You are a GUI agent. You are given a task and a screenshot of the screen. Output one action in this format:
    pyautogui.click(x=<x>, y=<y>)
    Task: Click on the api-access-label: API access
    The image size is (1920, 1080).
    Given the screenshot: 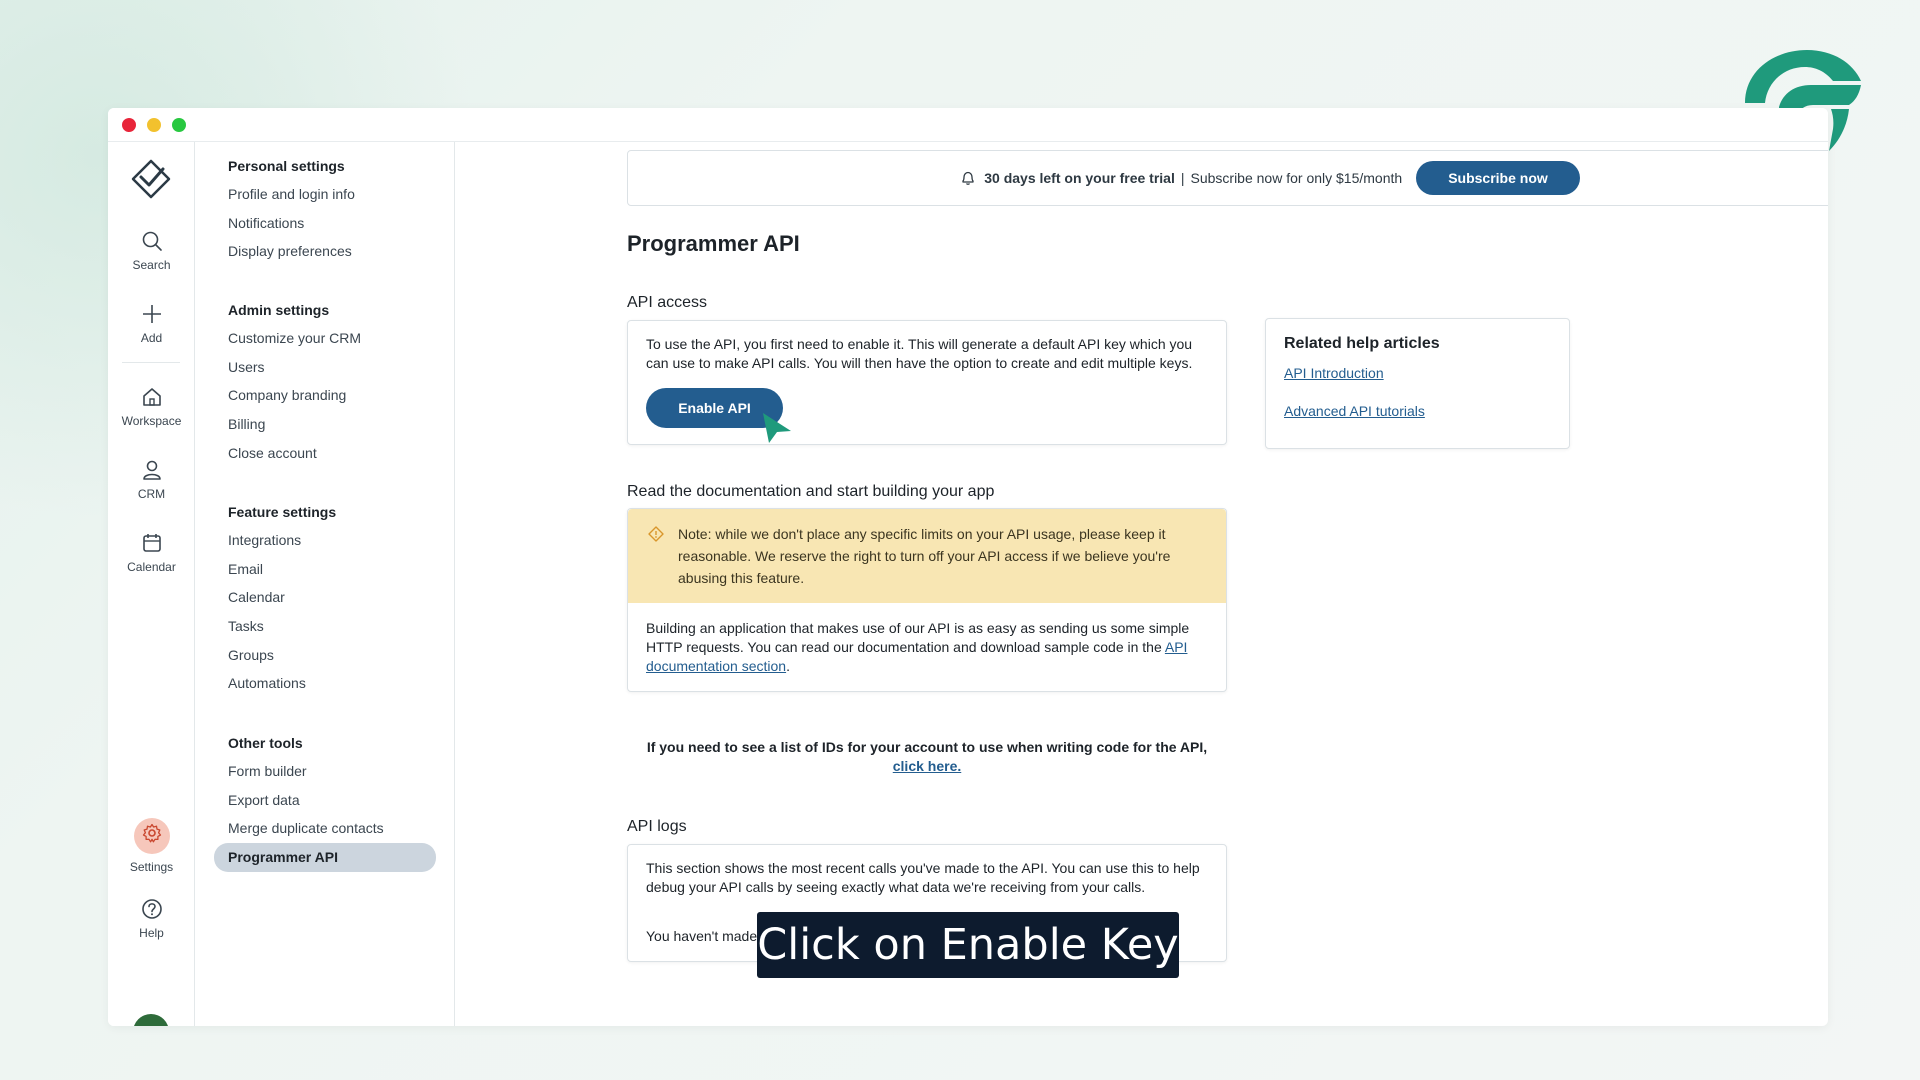 What is the action you would take?
    pyautogui.click(x=667, y=302)
    